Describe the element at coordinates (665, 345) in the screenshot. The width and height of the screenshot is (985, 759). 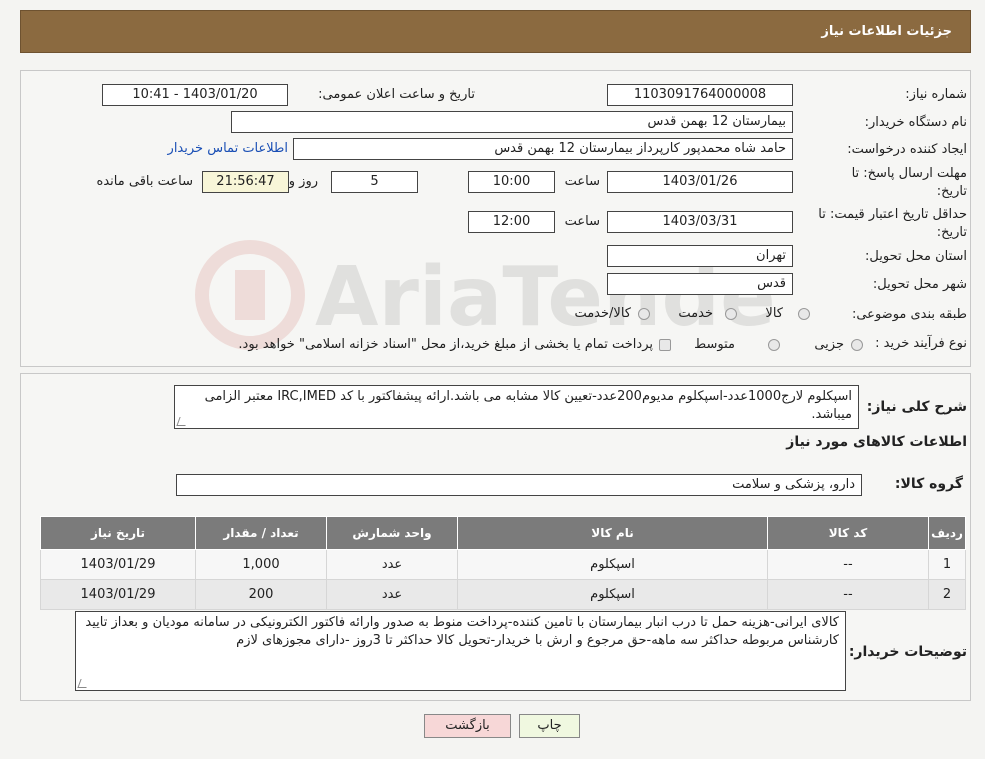
I see `treasury-bonds-checkbox` at that location.